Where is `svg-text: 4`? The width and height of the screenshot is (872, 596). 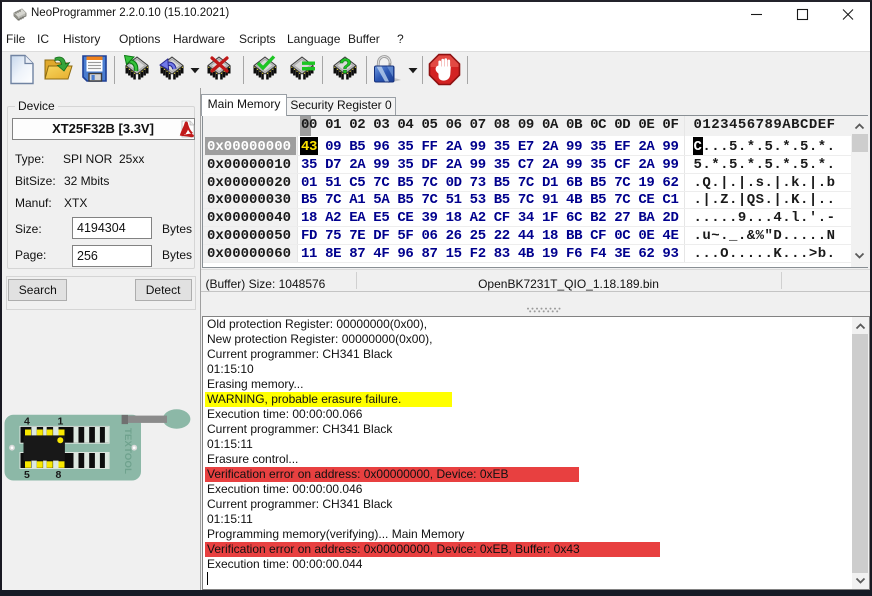 svg-text: 4 is located at coordinates (27, 421).